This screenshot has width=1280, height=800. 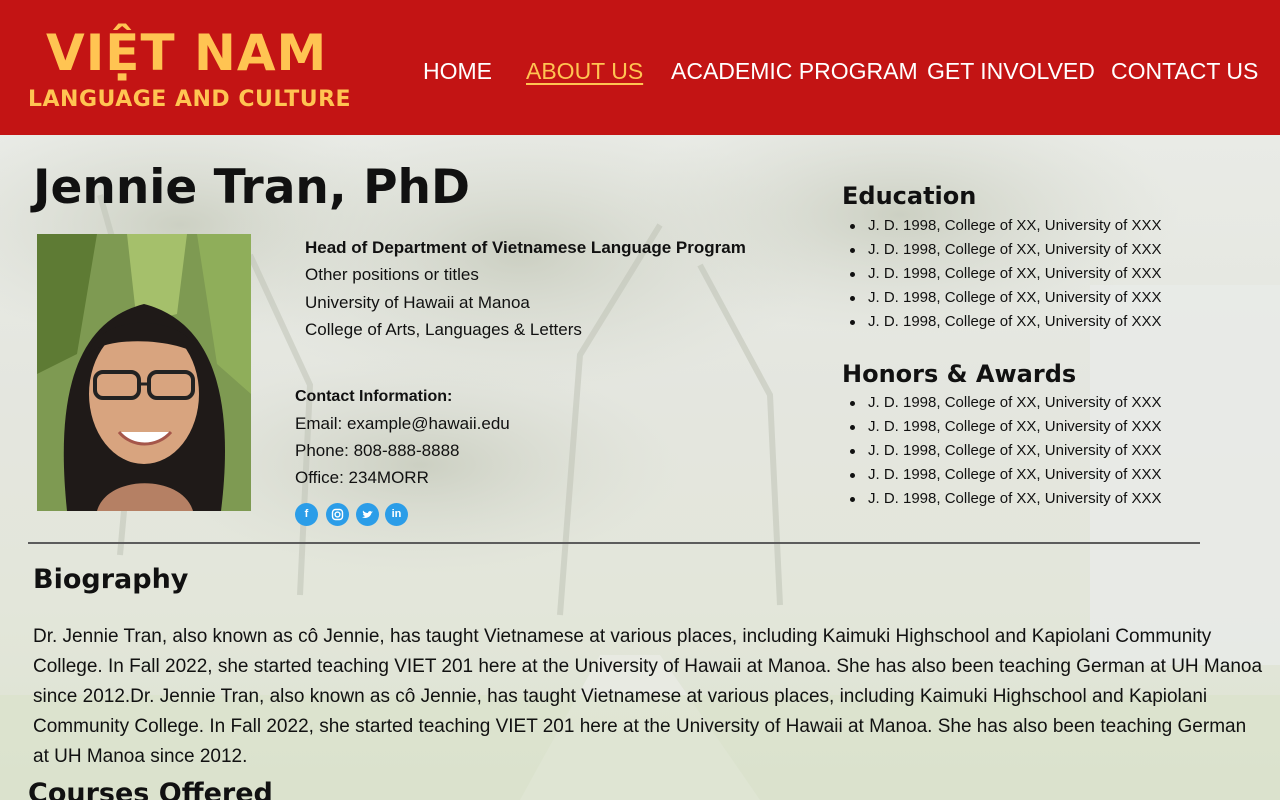 What do you see at coordinates (187, 53) in the screenshot?
I see `logo-title: VIỆT NAM` at bounding box center [187, 53].